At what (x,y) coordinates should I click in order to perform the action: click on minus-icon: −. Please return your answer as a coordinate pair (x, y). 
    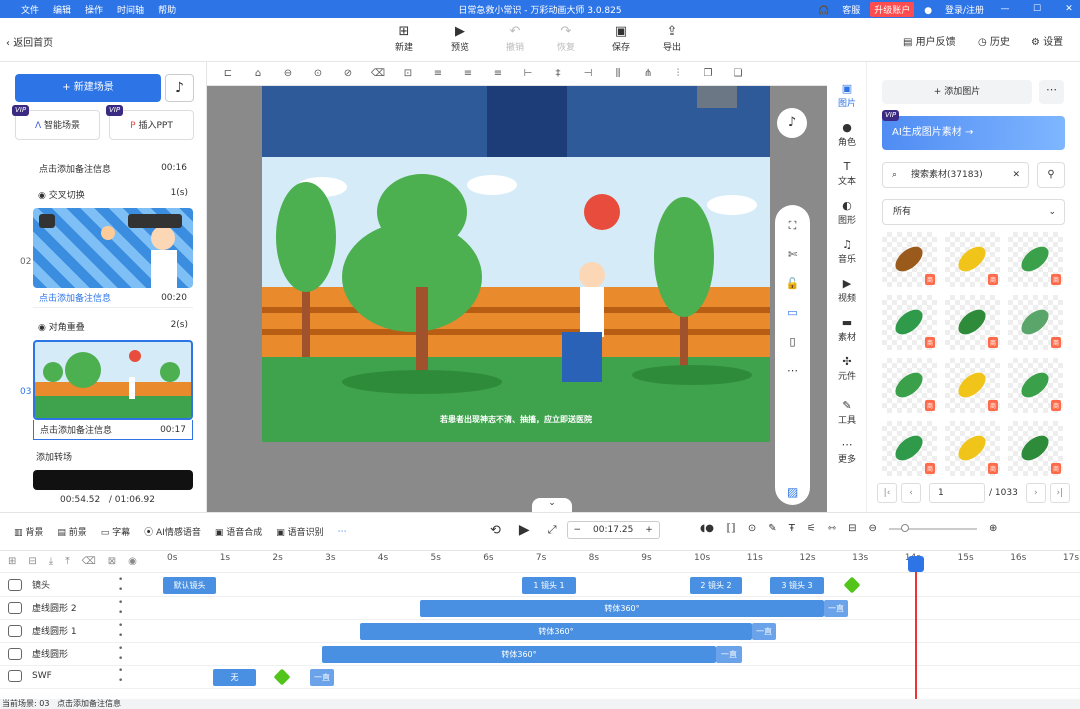
    Looking at the image, I should click on (578, 530).